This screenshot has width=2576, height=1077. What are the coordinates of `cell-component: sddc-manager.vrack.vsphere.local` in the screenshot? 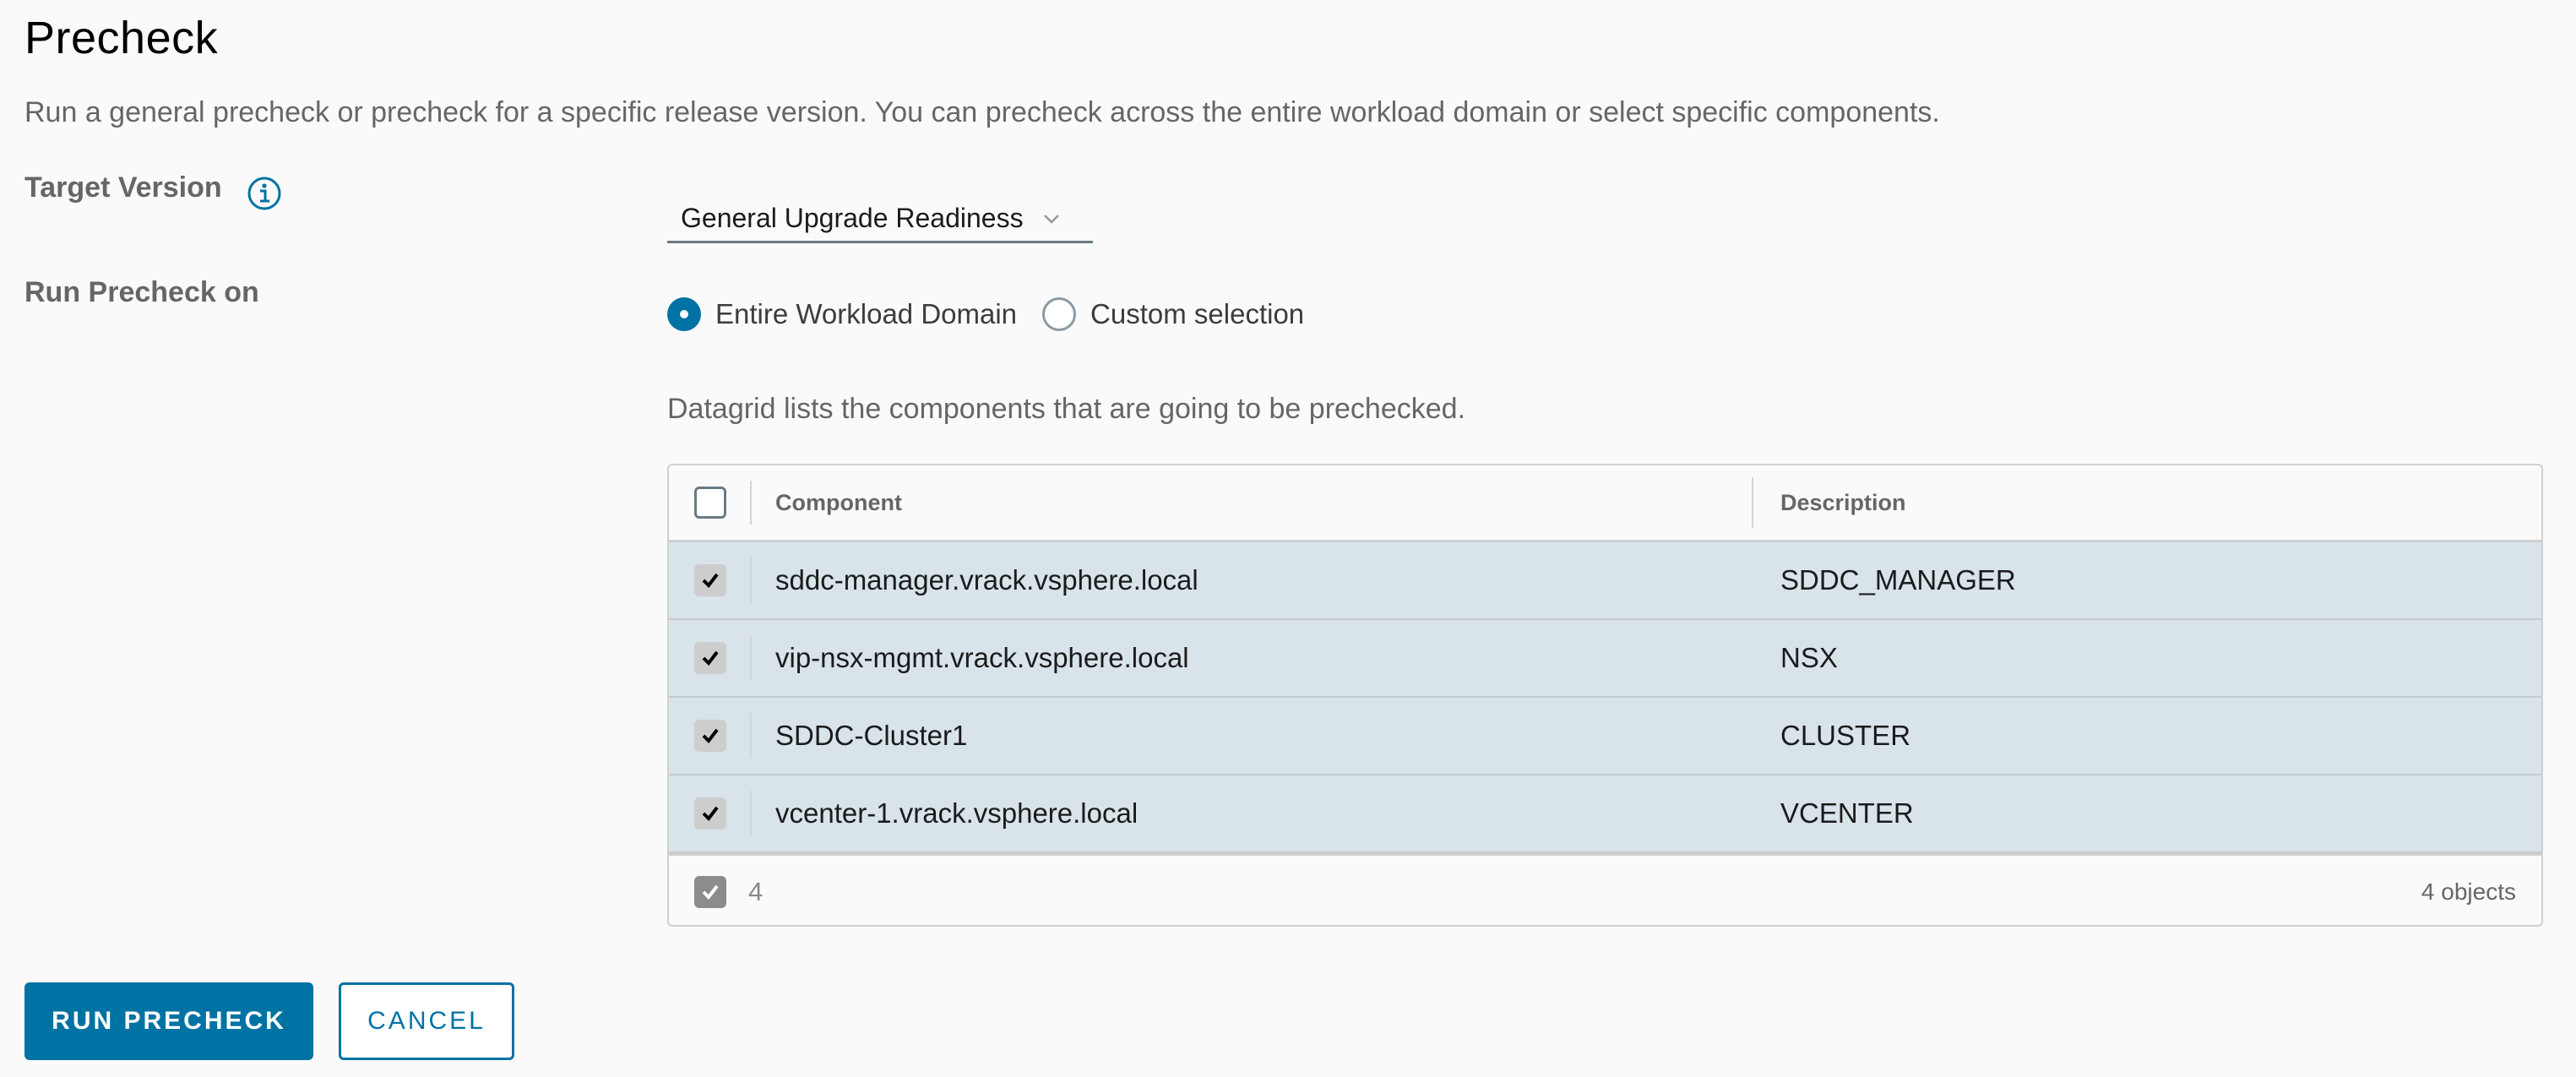 It's located at (986, 580).